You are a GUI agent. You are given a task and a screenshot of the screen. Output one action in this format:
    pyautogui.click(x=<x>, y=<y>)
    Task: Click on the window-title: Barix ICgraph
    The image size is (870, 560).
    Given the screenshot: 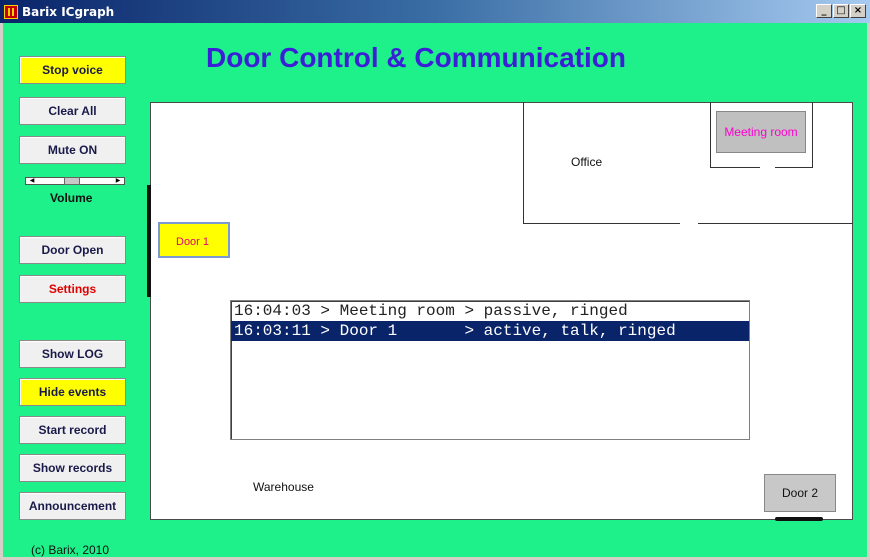 What is the action you would take?
    pyautogui.click(x=68, y=11)
    